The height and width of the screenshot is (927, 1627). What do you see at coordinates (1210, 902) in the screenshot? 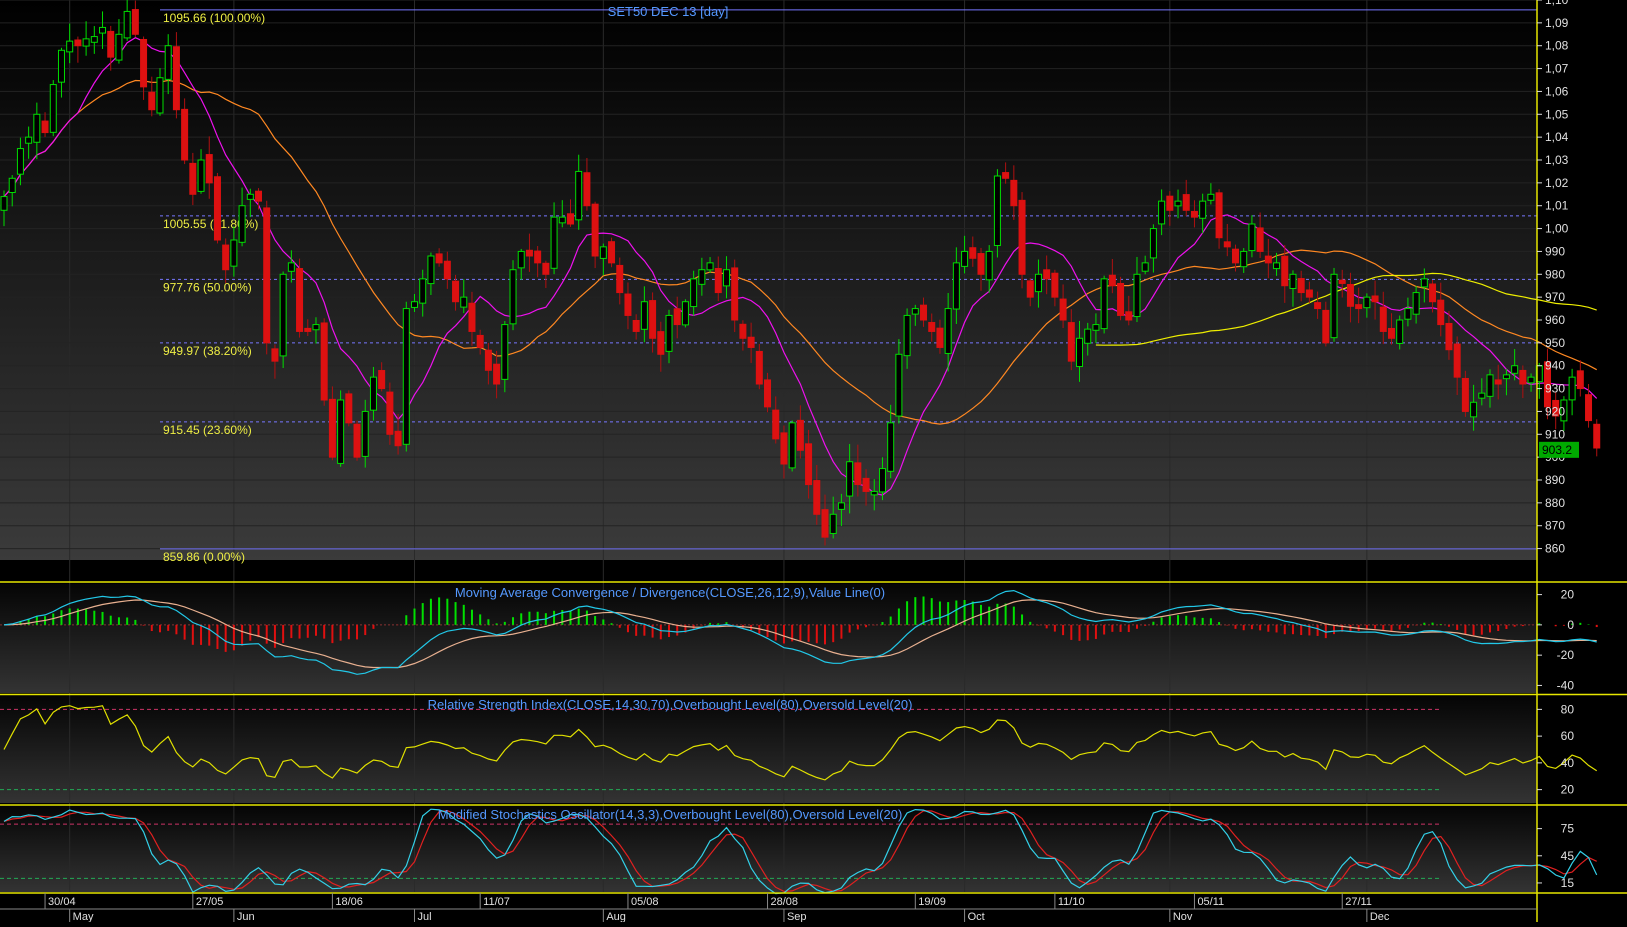
I see `date-label: 05/11` at bounding box center [1210, 902].